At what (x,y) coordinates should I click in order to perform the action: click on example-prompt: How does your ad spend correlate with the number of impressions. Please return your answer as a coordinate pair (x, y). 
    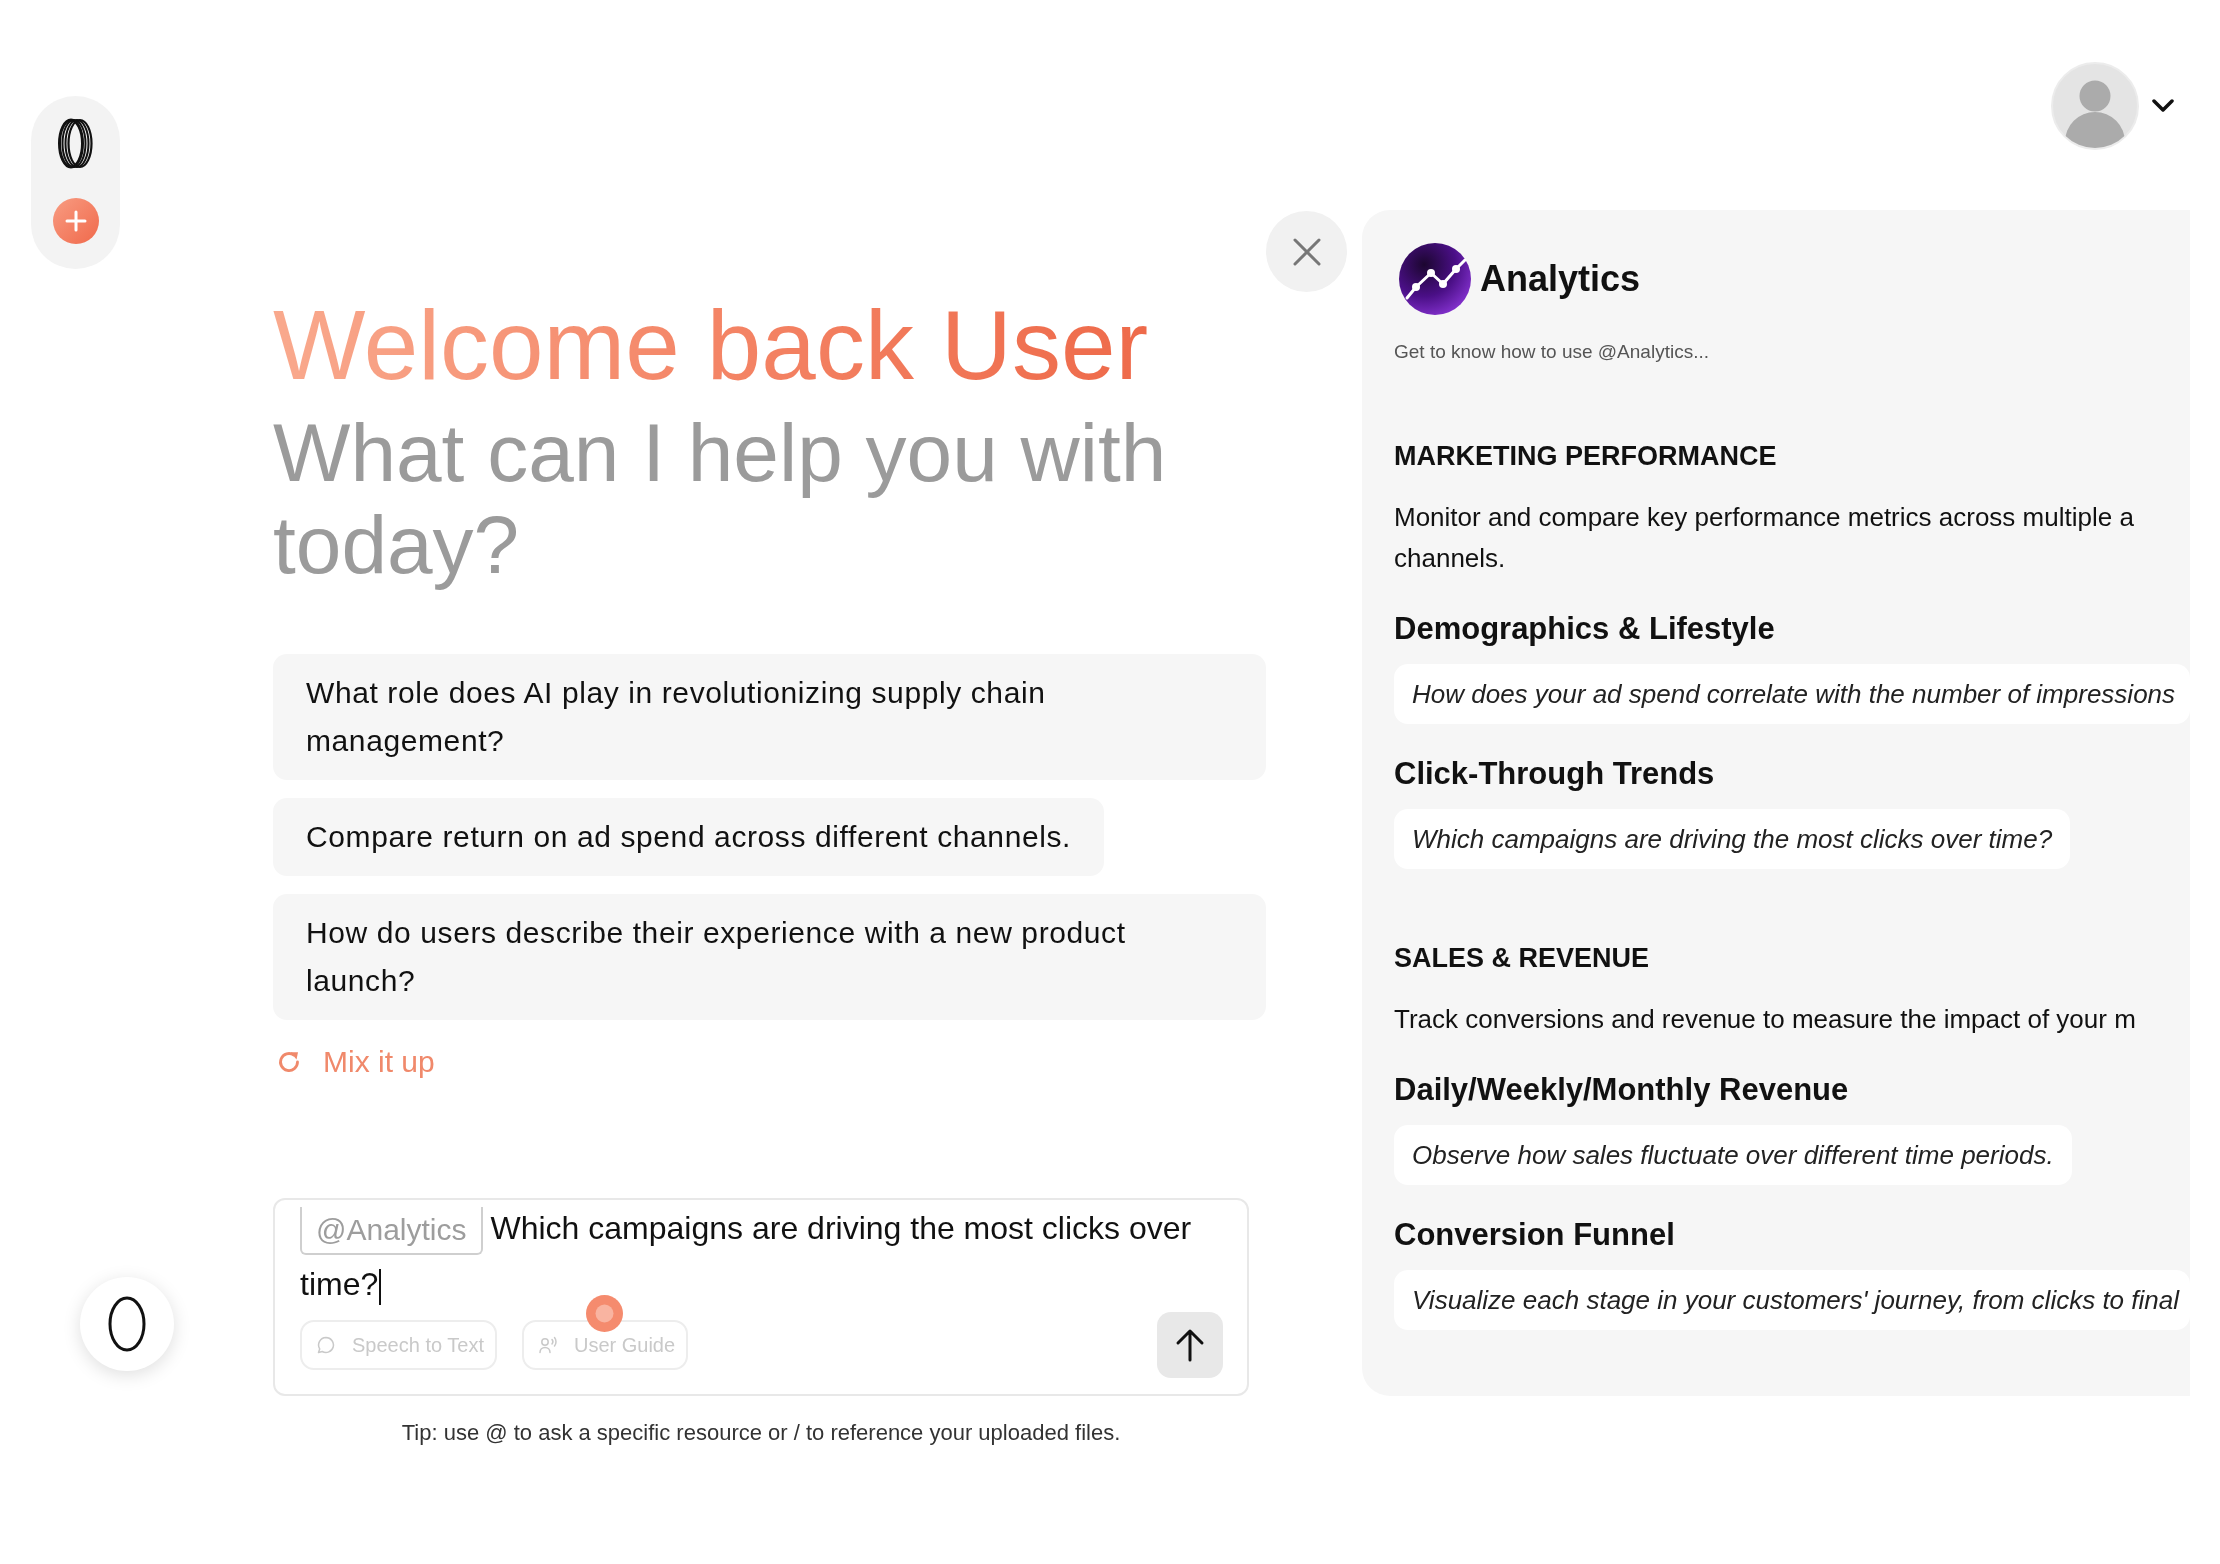
    Looking at the image, I should click on (1792, 694).